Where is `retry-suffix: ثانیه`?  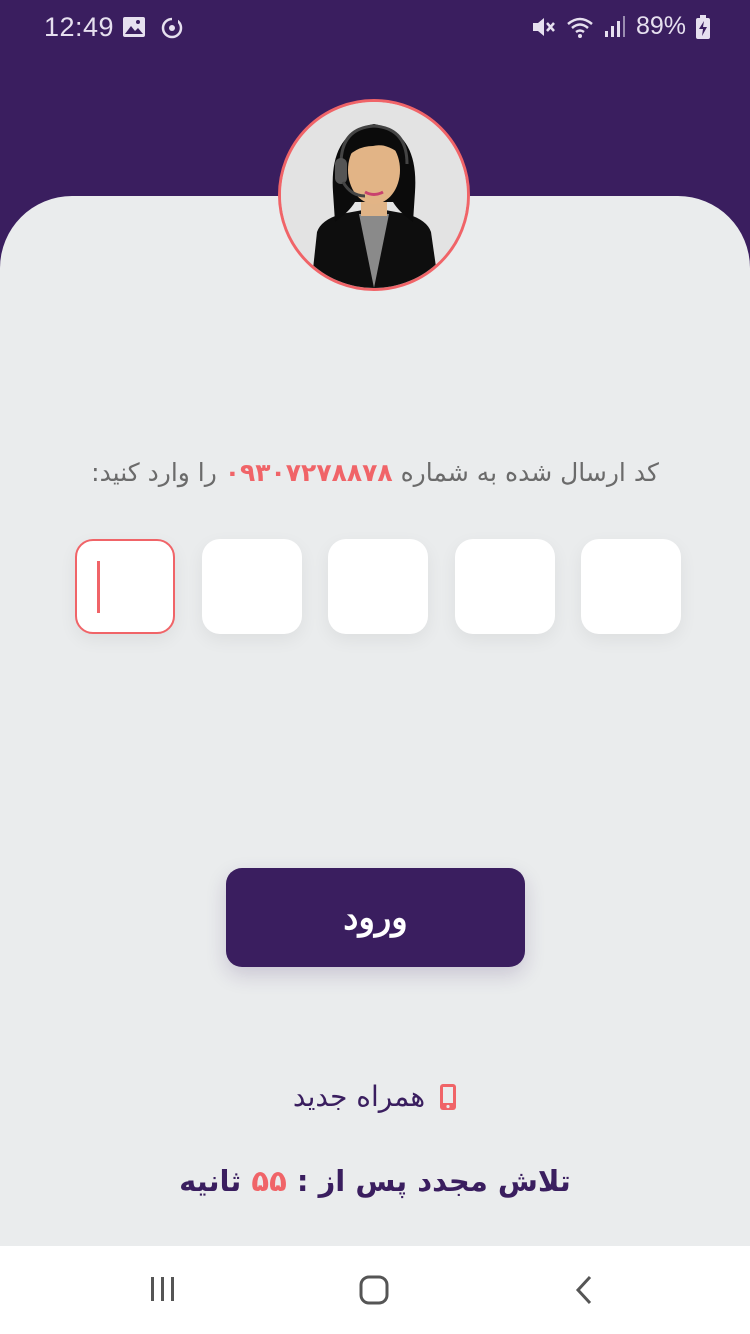
retry-suffix: ثانیه is located at coordinates (210, 1181).